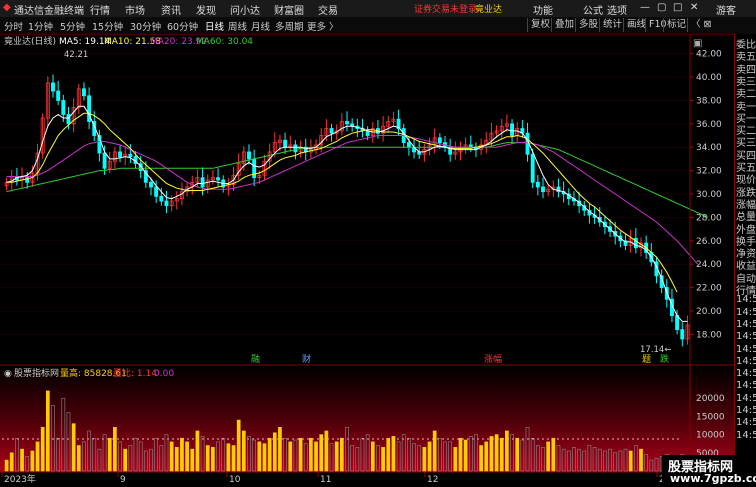 The width and height of the screenshot is (756, 487). What do you see at coordinates (543, 9) in the screenshot?
I see `menu-function: 功能` at bounding box center [543, 9].